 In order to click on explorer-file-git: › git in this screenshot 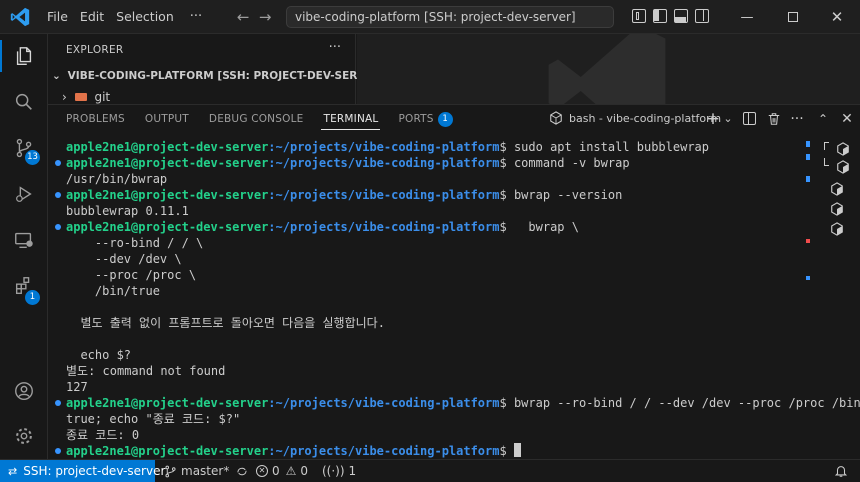, I will do `click(86, 97)`.